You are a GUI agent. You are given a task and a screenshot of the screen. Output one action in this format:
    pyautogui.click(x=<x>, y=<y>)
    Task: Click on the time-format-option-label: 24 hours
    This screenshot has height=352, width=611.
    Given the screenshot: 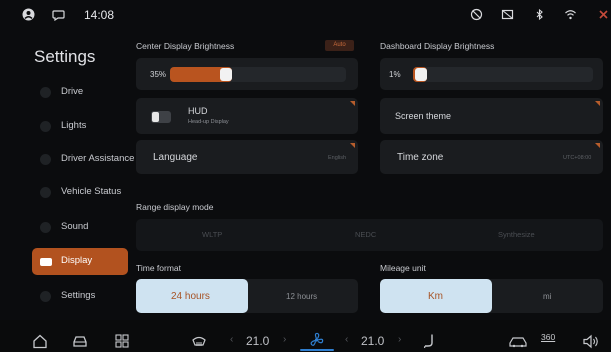 What is the action you would take?
    pyautogui.click(x=190, y=296)
    